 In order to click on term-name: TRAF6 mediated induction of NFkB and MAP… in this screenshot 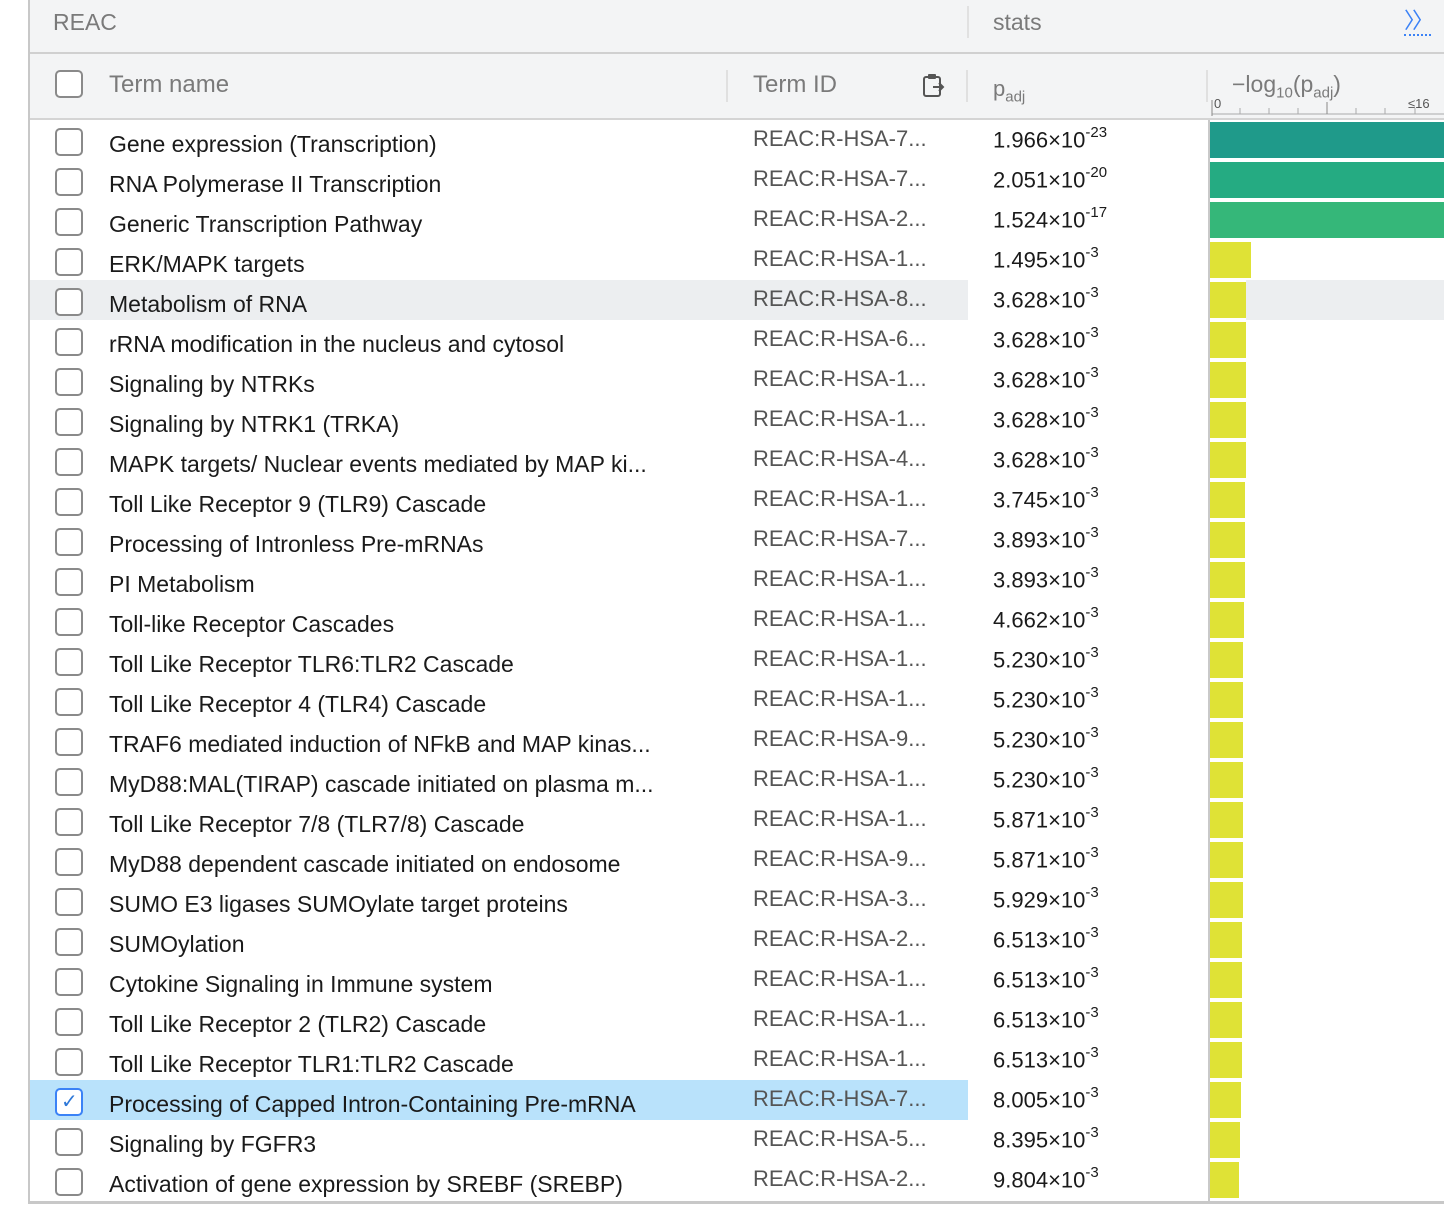, I will do `click(380, 744)`.